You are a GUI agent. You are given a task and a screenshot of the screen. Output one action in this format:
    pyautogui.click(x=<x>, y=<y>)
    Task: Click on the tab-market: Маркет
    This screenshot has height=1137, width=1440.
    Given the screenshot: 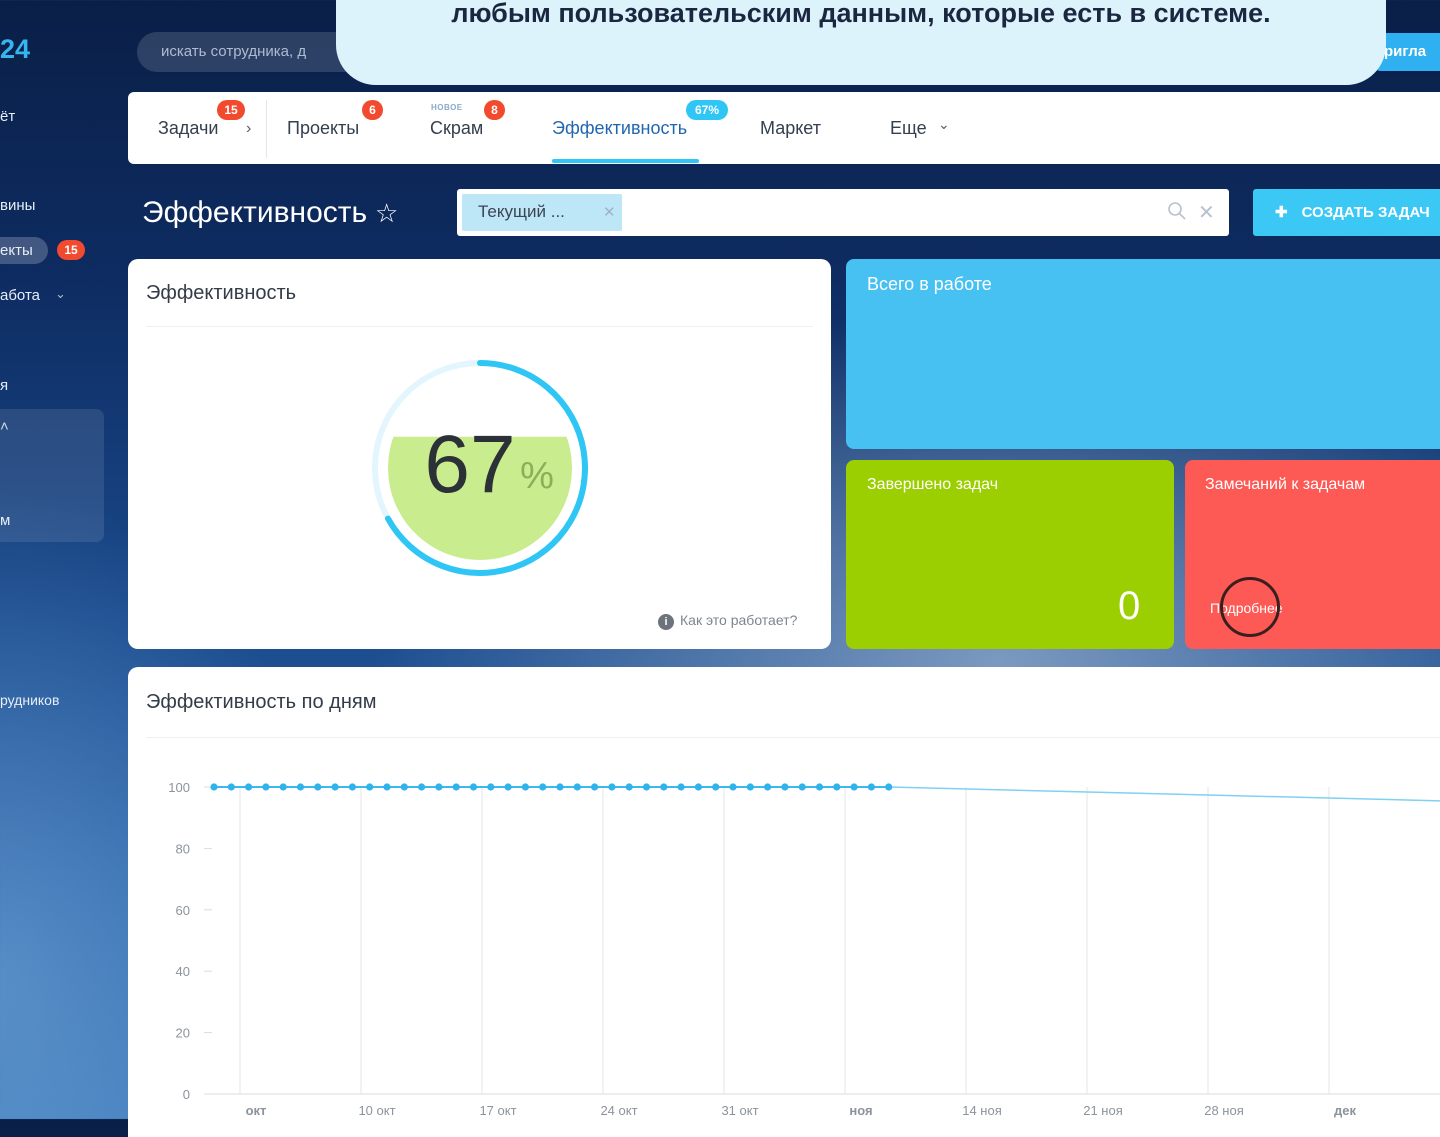 What is the action you would take?
    pyautogui.click(x=790, y=128)
    